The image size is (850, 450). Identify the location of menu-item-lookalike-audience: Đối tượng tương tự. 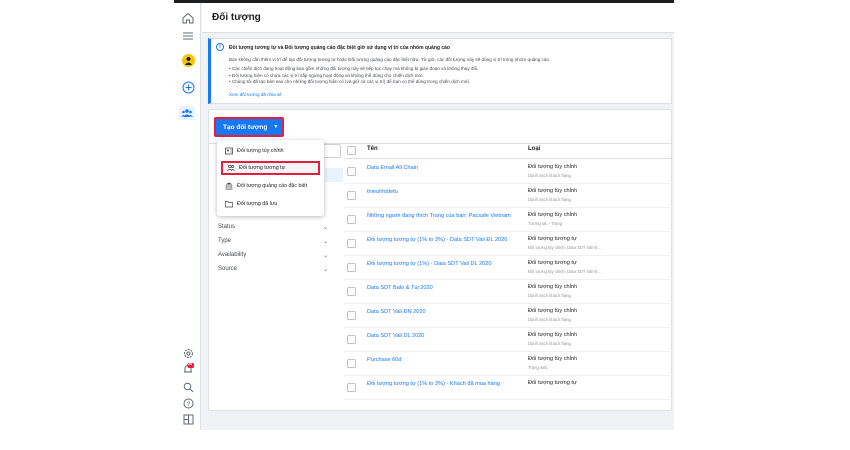
(270, 168).